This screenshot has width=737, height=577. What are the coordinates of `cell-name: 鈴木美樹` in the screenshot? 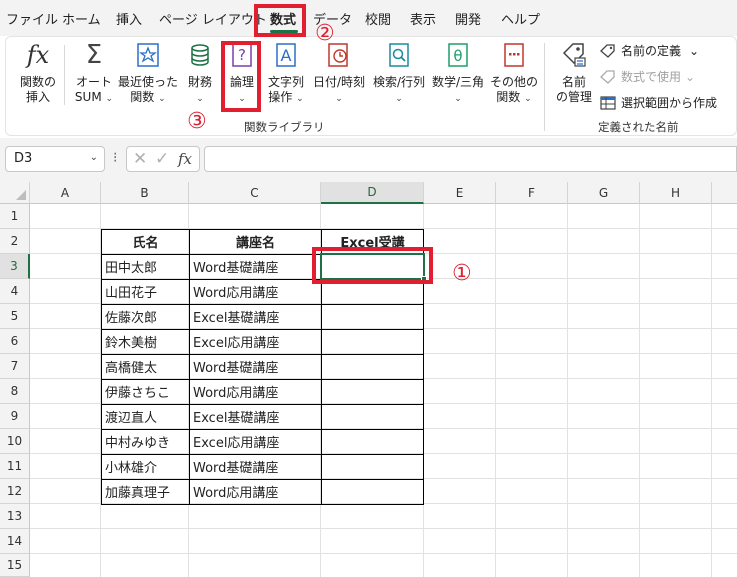 It's located at (145, 341).